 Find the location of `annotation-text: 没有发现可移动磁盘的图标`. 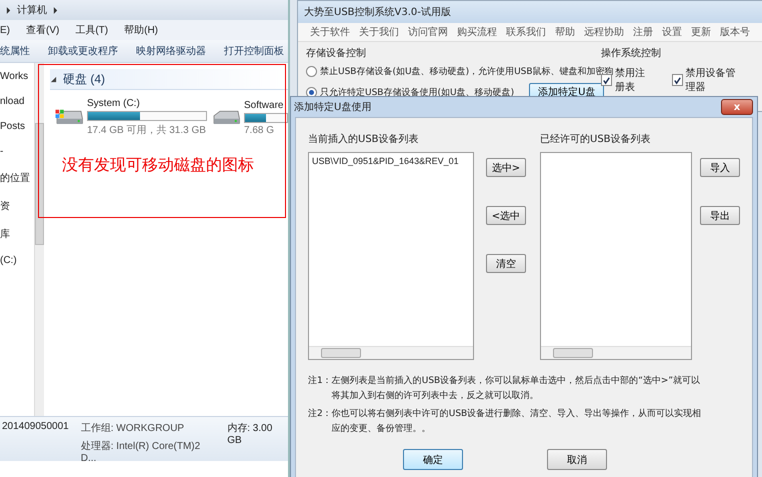

annotation-text: 没有发现可移动磁盘的图标 is located at coordinates (158, 165).